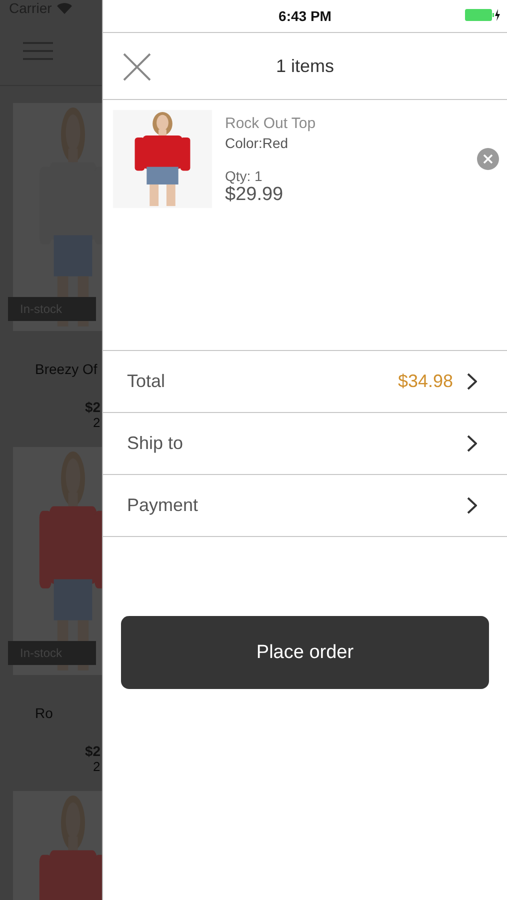 The height and width of the screenshot is (900, 507). I want to click on remove-button, so click(488, 159).